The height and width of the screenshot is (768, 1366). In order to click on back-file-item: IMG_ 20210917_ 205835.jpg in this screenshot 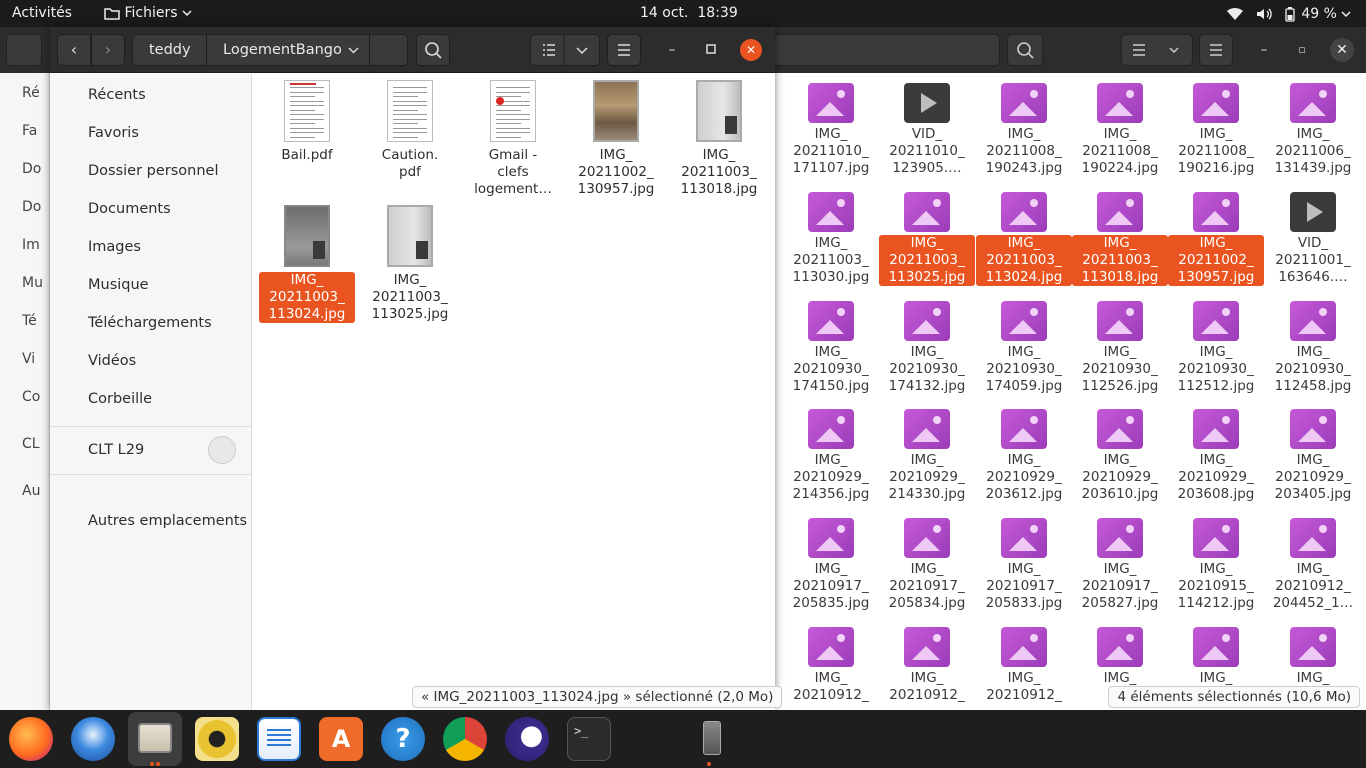, I will do `click(831, 565)`.